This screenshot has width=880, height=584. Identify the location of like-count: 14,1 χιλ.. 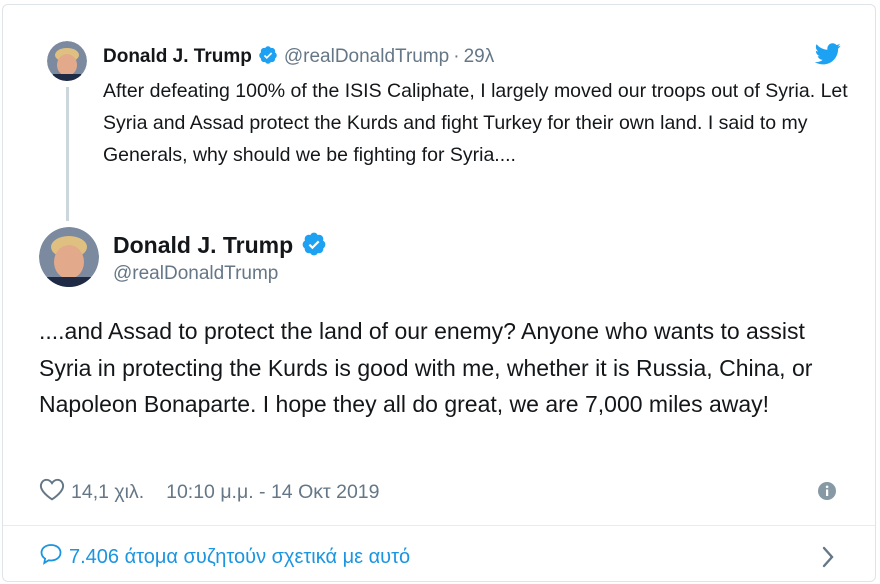
(107, 492).